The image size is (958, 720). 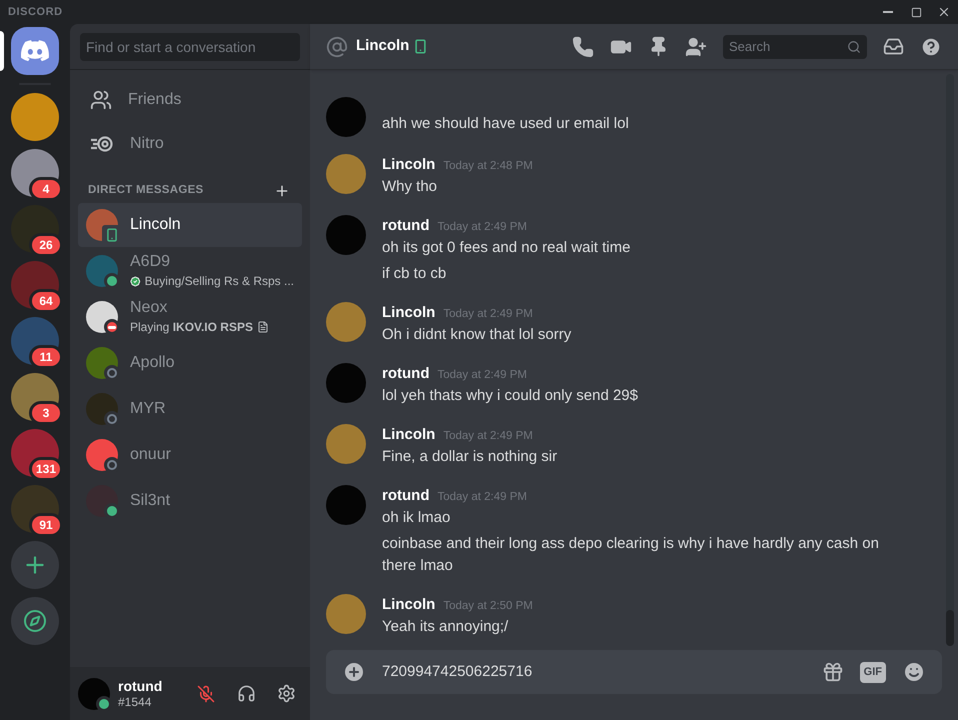 What do you see at coordinates (931, 47) in the screenshot?
I see `help-icon` at bounding box center [931, 47].